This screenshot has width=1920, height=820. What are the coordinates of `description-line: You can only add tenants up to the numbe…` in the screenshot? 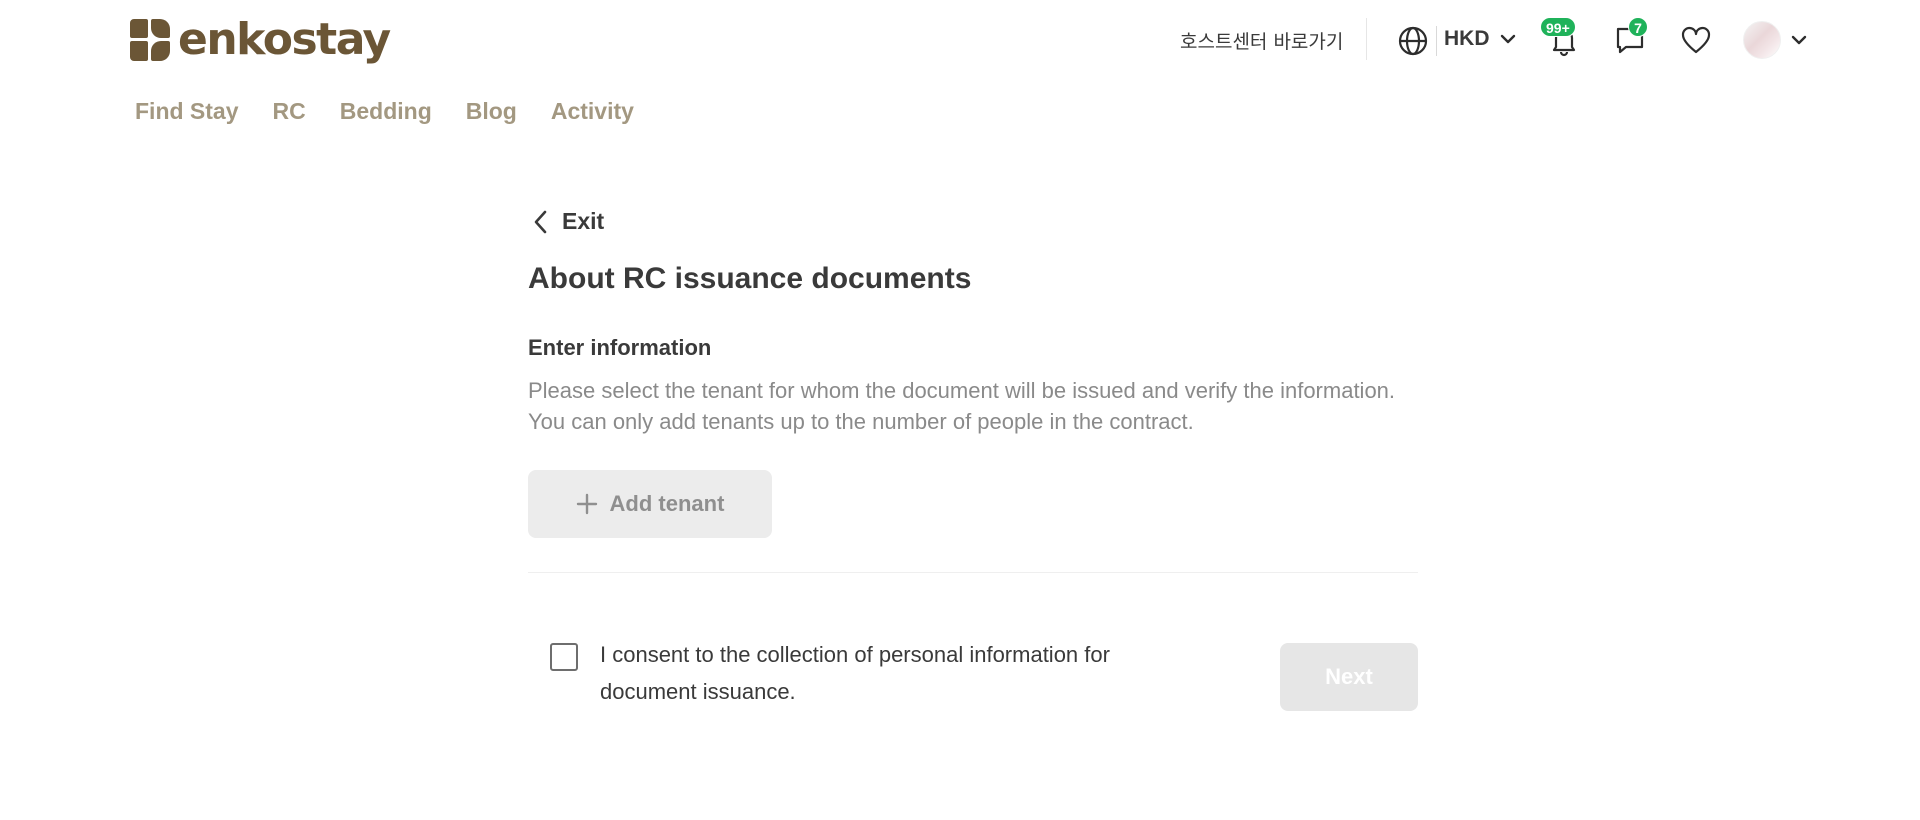 It's located at (861, 421).